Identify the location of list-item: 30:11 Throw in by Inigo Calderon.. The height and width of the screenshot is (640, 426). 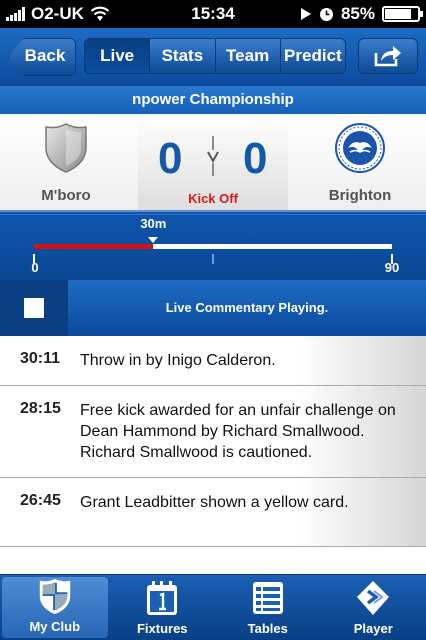
(213, 361).